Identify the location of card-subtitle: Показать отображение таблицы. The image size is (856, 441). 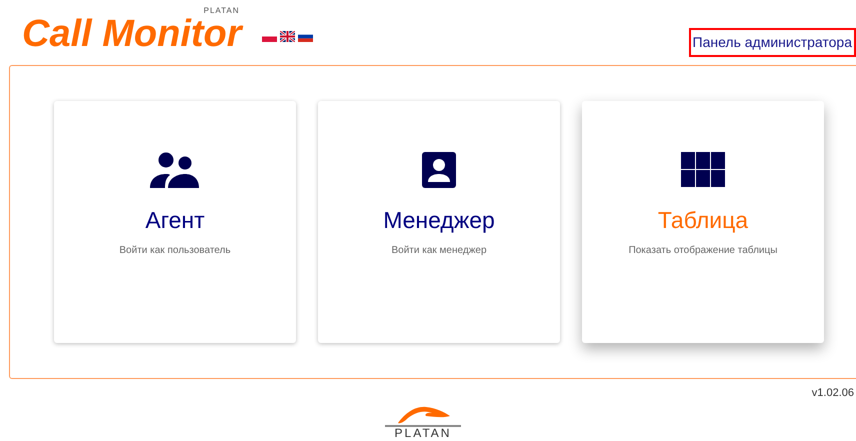
(703, 251).